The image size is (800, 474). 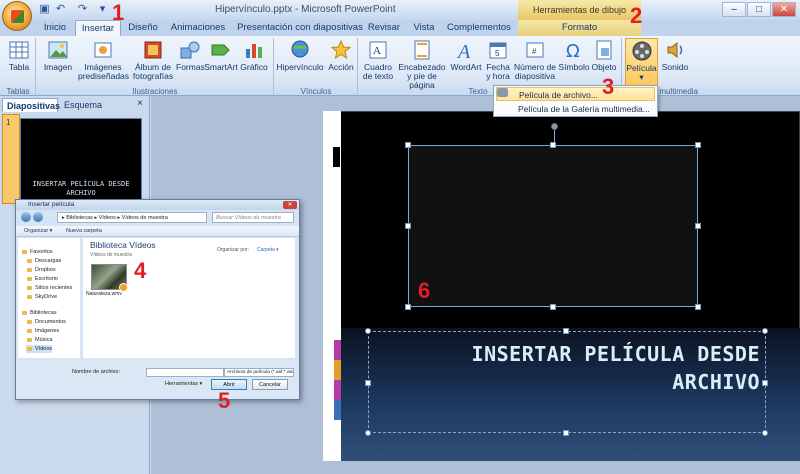 I want to click on tab-diseno: Diseño, so click(x=143, y=28).